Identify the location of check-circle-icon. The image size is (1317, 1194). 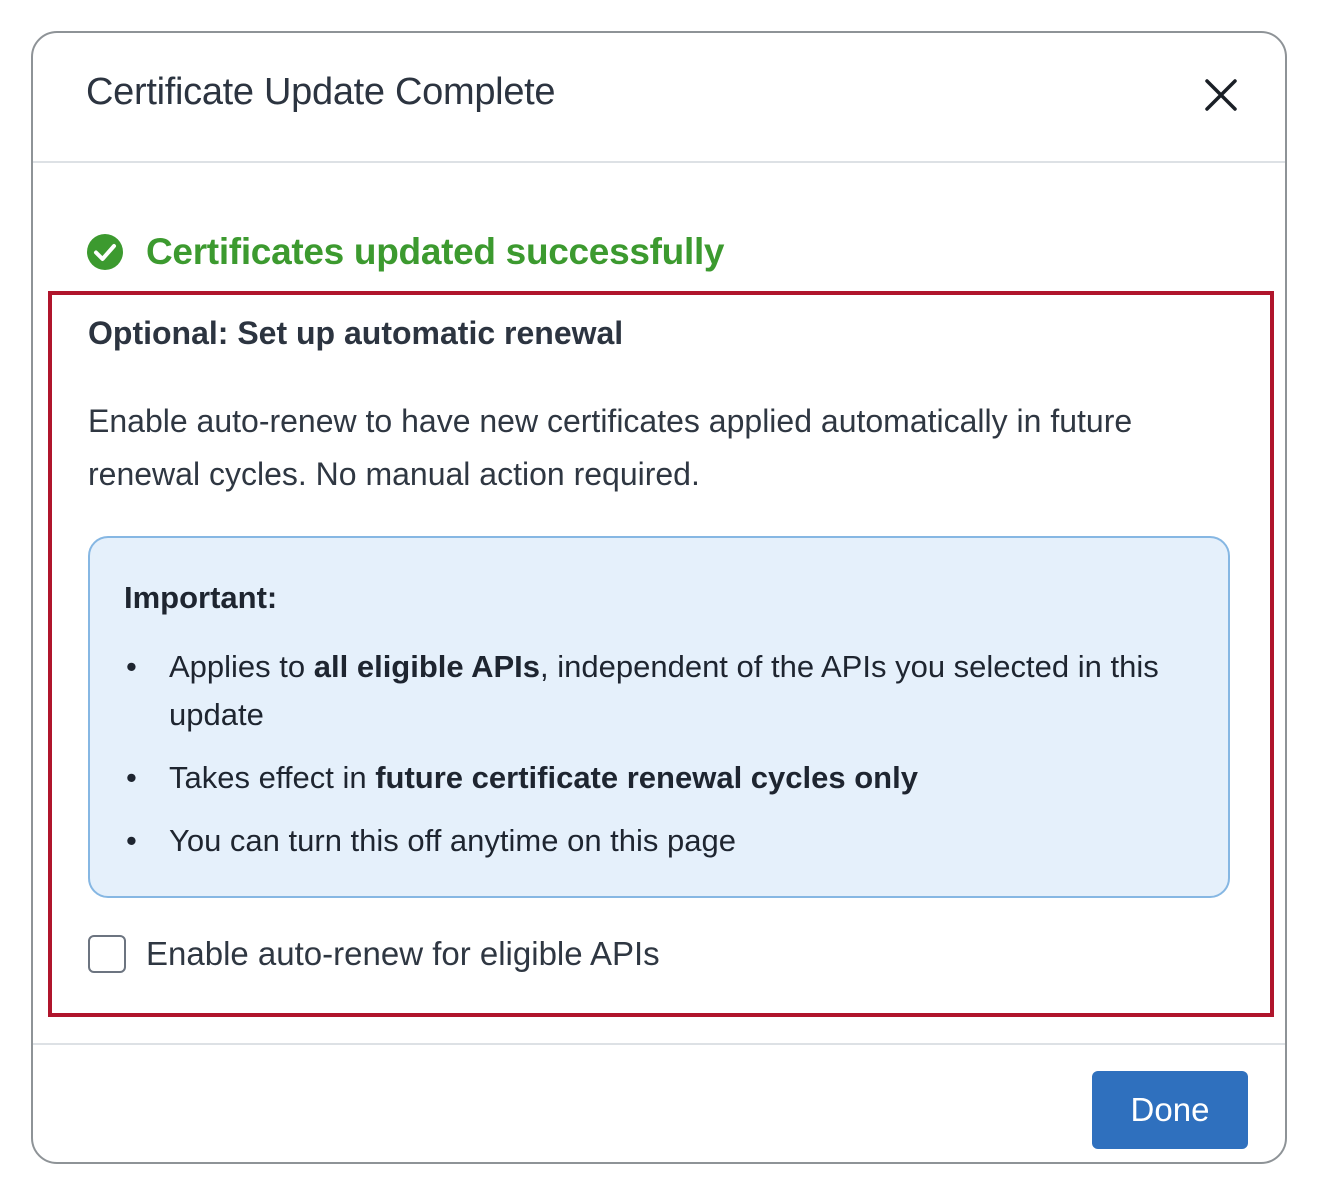
(105, 252).